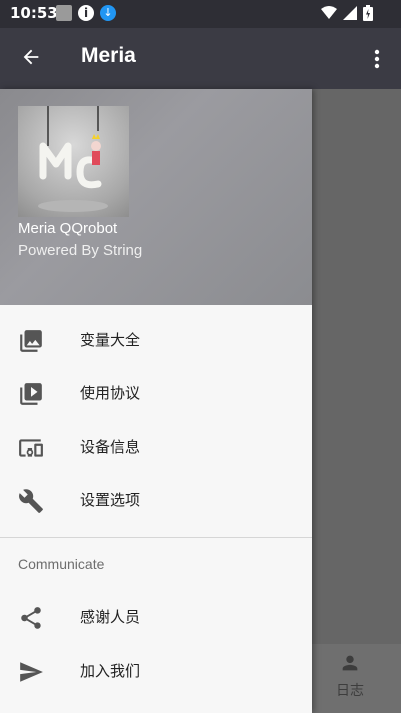  I want to click on menu-item-settings: 设置选项, so click(156, 500).